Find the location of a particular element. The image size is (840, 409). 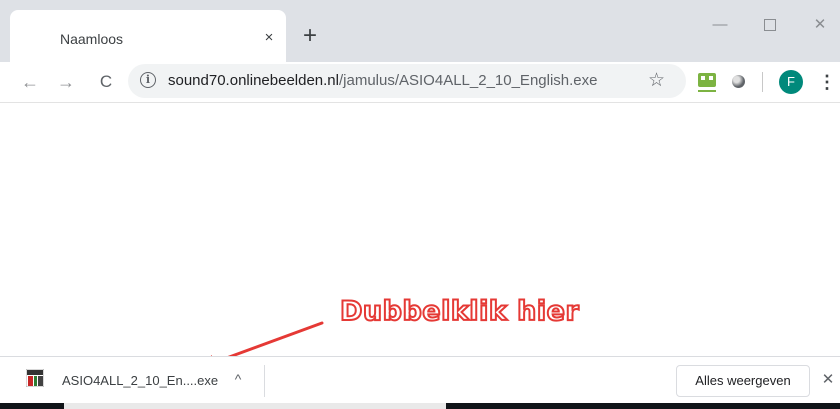

taskbar-window is located at coordinates (255, 406).